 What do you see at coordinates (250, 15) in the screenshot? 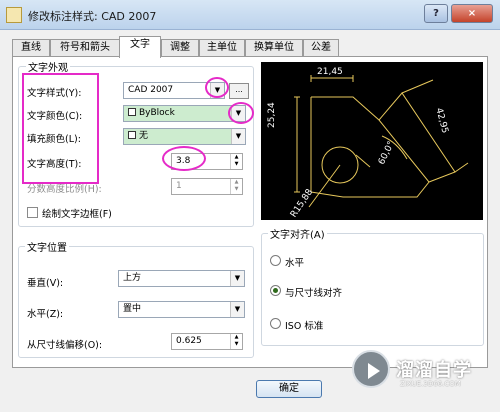
I see `title-bar: 修改标注样式: CAD 2007 ? ×` at bounding box center [250, 15].